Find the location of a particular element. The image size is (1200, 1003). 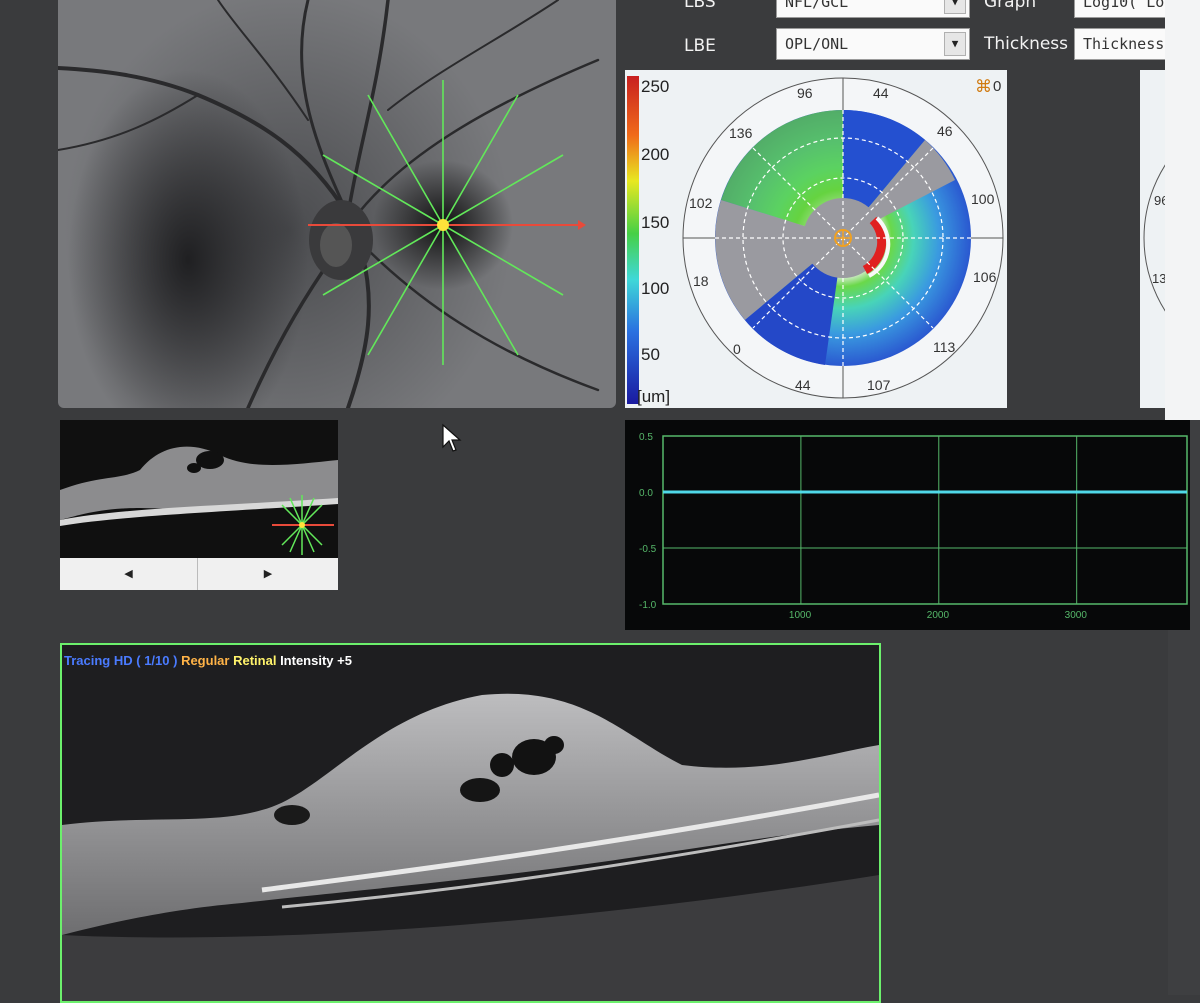

caption-scan-type: Tracing HD is located at coordinates (98, 660).